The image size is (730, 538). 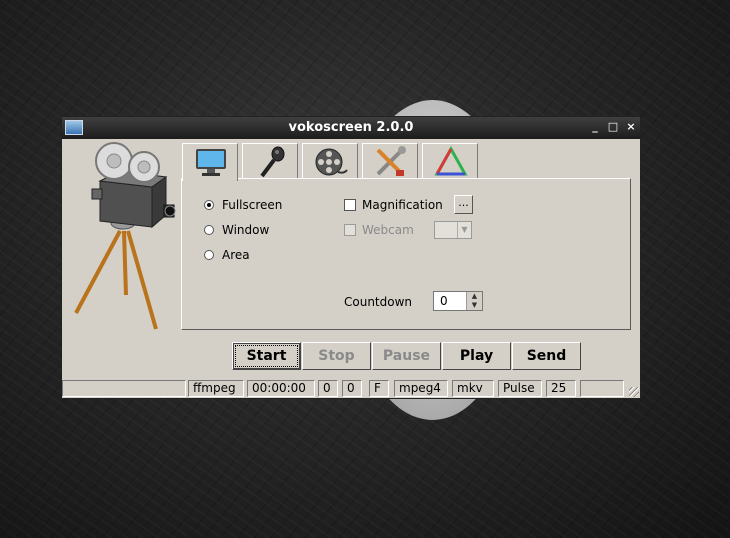 What do you see at coordinates (546, 356) in the screenshot?
I see `send-button: Send` at bounding box center [546, 356].